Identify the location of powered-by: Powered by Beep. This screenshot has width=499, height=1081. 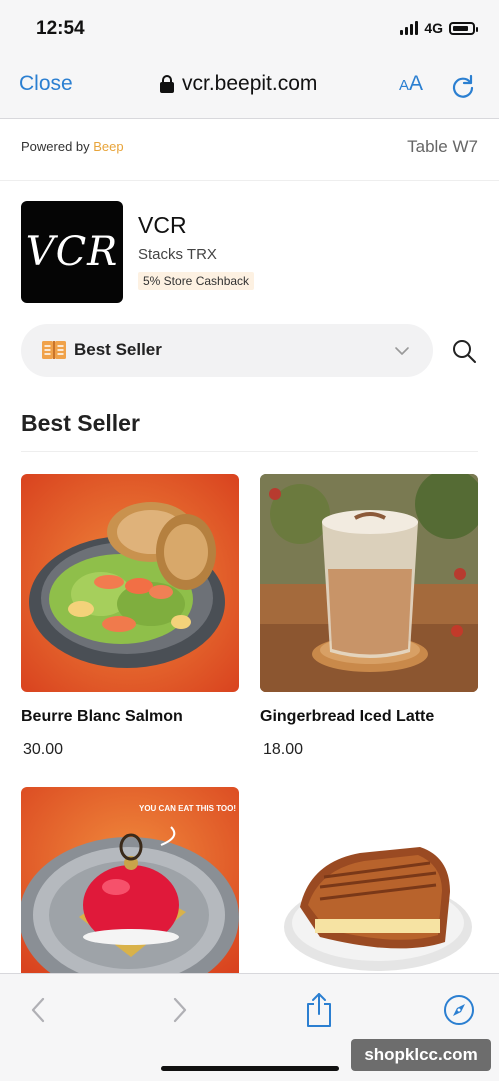
(72, 146).